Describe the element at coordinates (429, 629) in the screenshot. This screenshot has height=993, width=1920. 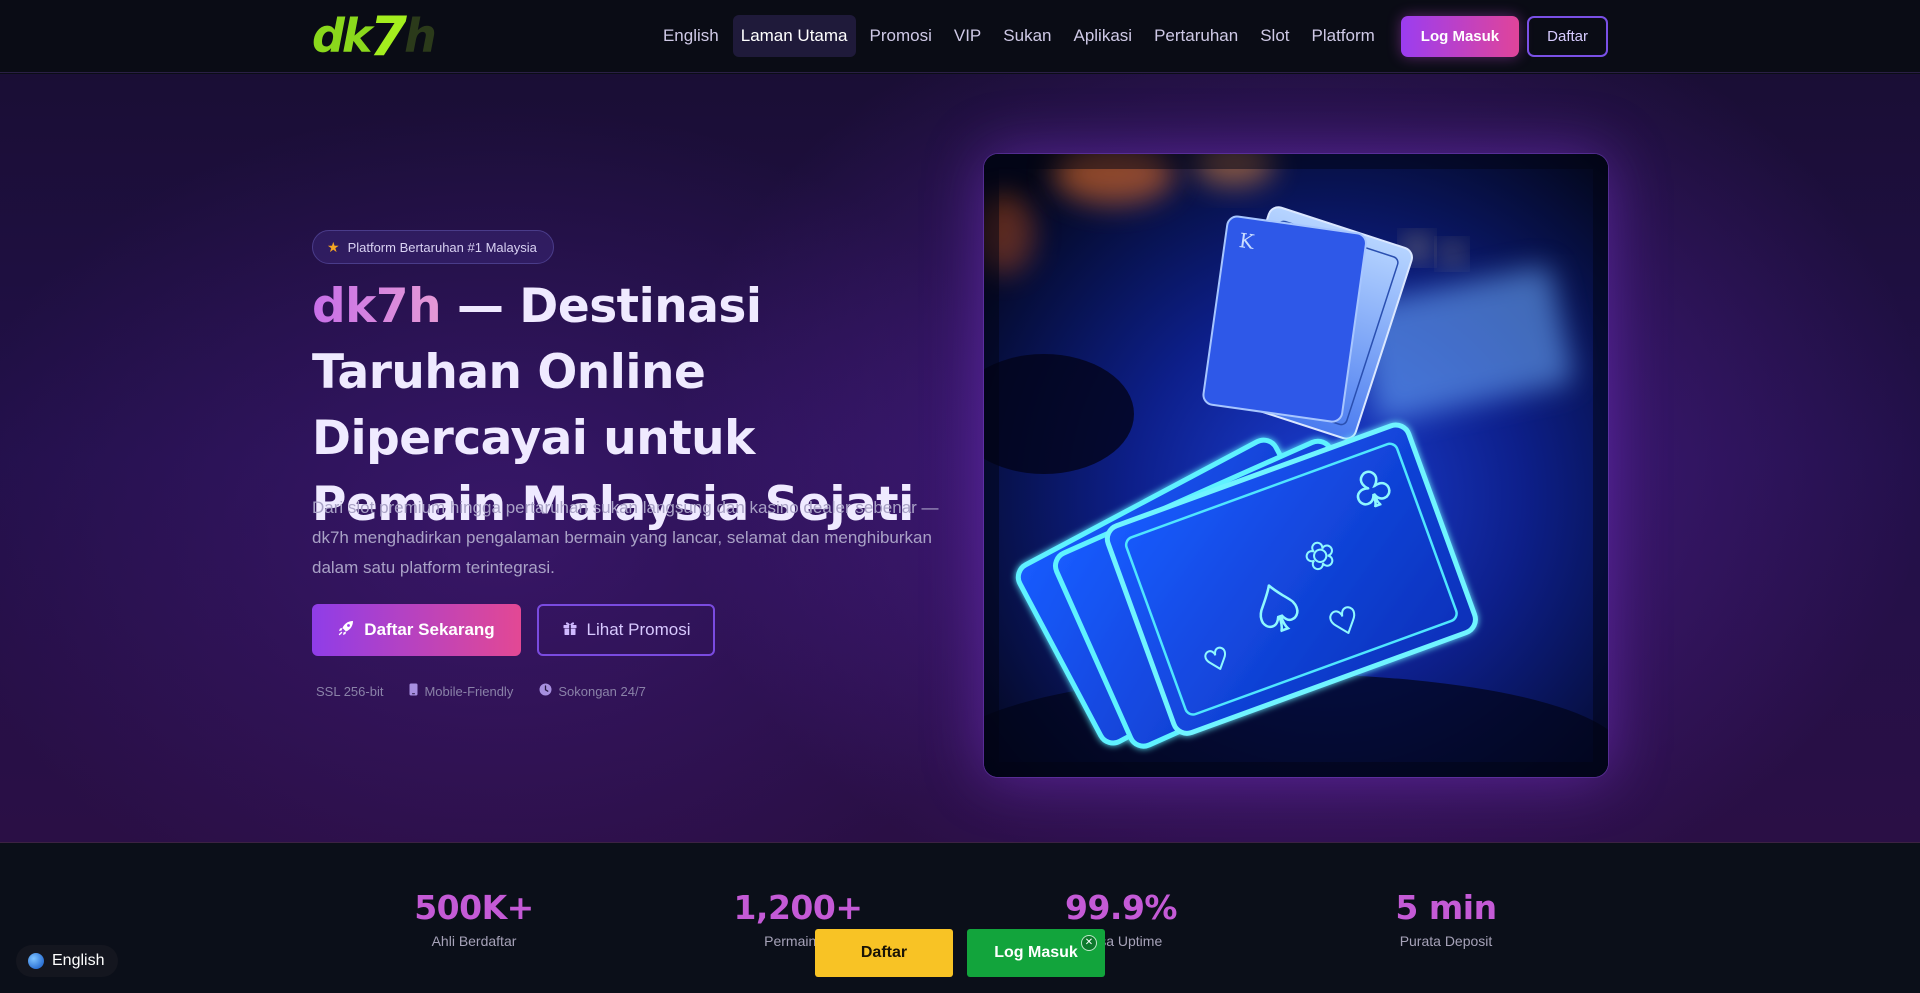
I see `register-now-label: Daftar Sekarang` at that location.